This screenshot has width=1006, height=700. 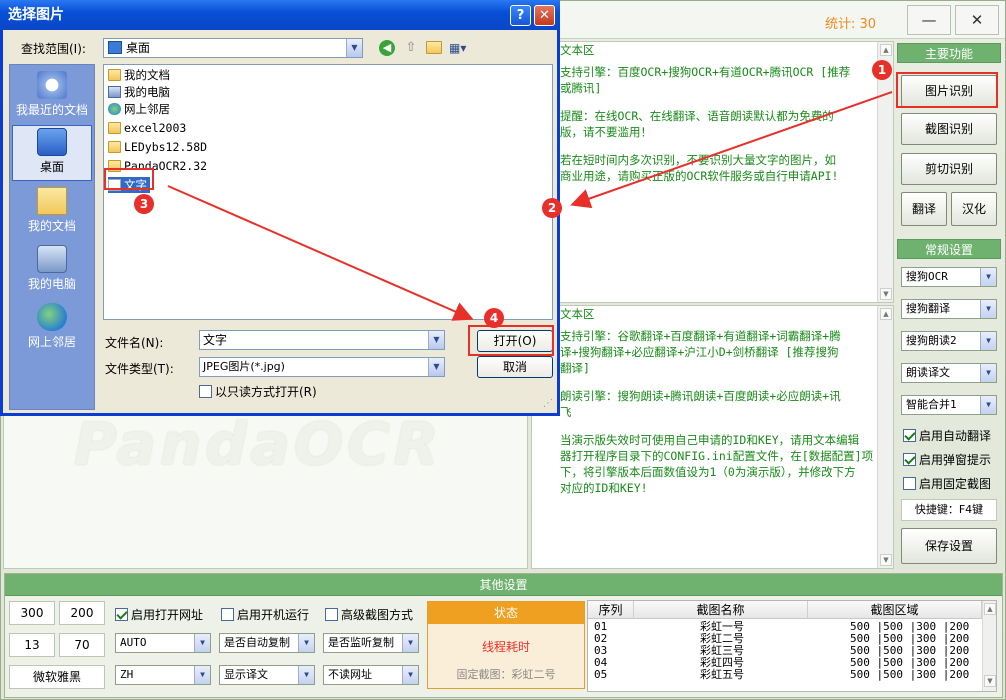 What do you see at coordinates (552, 208) in the screenshot?
I see `annotation-badge-2: 2` at bounding box center [552, 208].